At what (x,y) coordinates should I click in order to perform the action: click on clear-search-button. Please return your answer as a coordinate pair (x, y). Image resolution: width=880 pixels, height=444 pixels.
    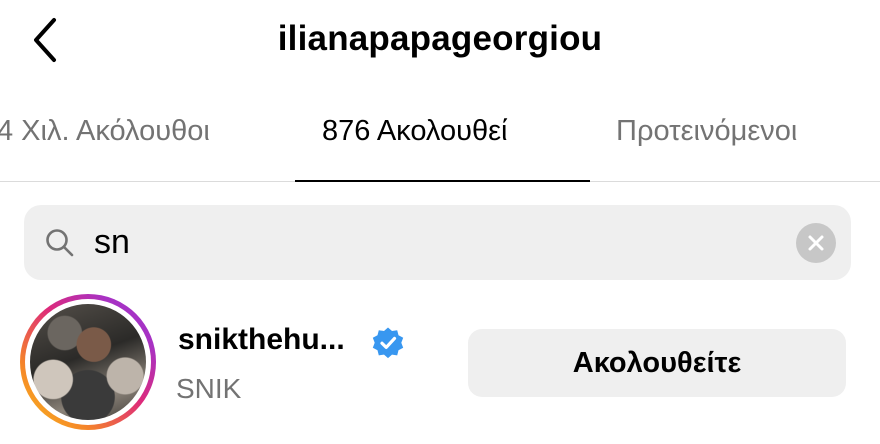
    Looking at the image, I should click on (816, 243).